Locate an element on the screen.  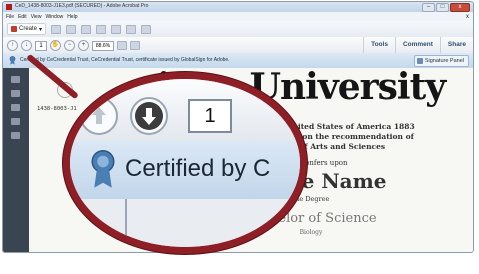
open-folder-icon is located at coordinates (56, 29).